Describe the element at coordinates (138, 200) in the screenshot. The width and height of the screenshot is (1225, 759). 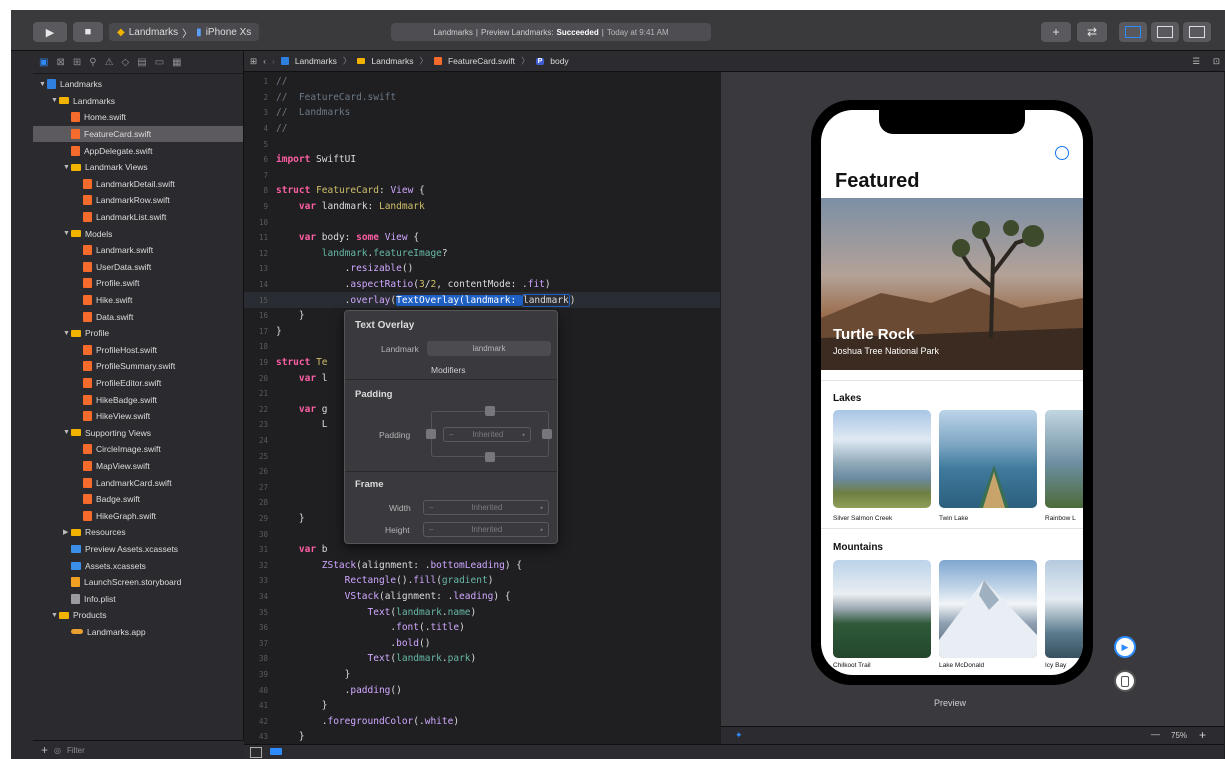
I see `navigator-item: LandmarkRow.swift` at that location.